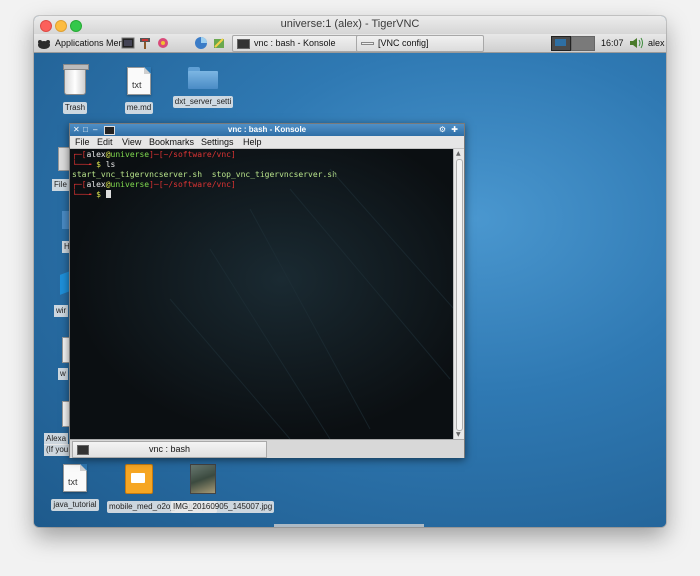  What do you see at coordinates (128, 43) in the screenshot?
I see `terminal-launcher-icon` at bounding box center [128, 43].